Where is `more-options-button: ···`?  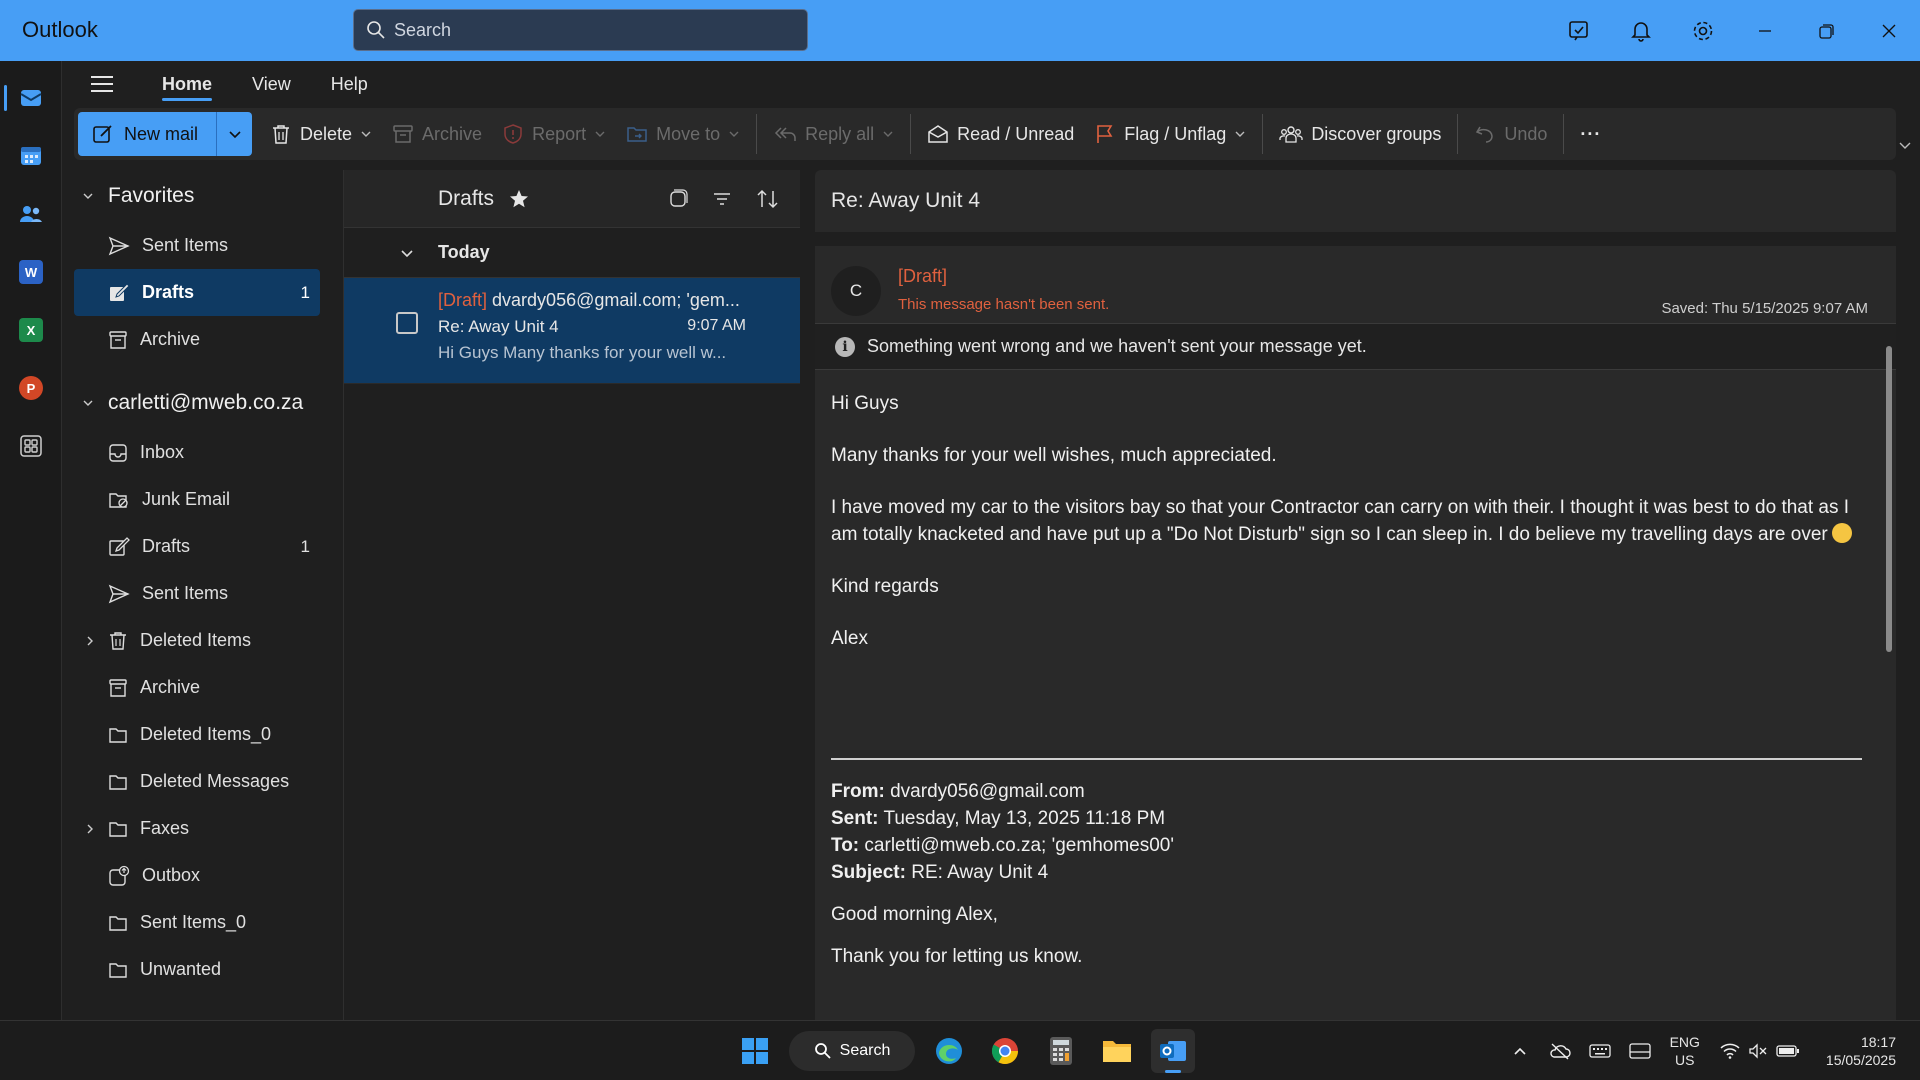 more-options-button: ··· is located at coordinates (1590, 134).